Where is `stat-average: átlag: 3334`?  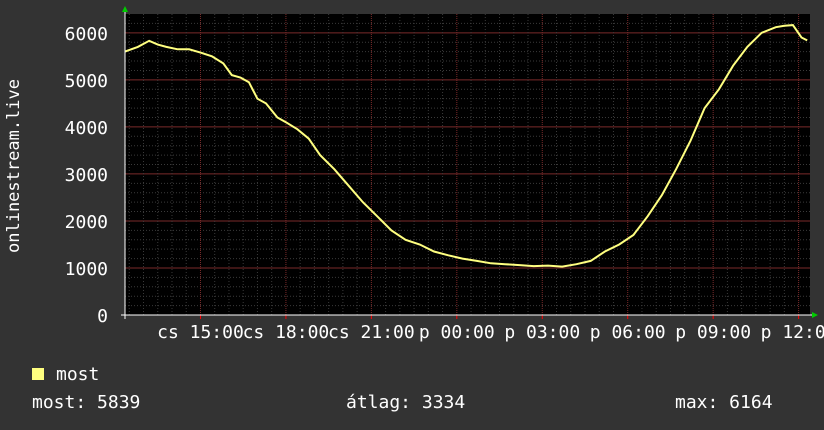
stat-average: átlag: 3334 is located at coordinates (406, 402).